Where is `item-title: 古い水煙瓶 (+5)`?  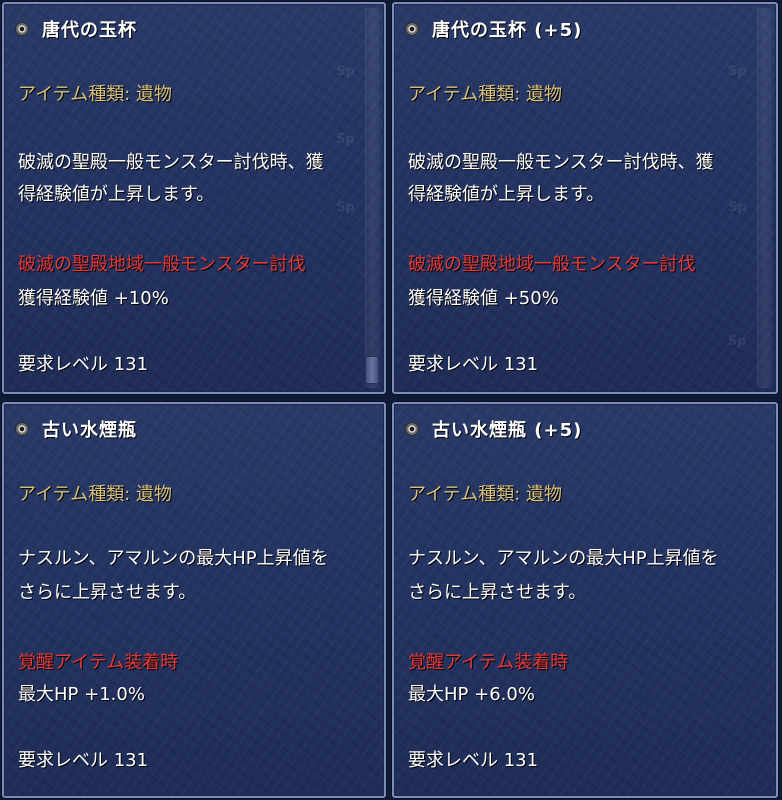
item-title: 古い水煙瓶 (+5) is located at coordinates (507, 430).